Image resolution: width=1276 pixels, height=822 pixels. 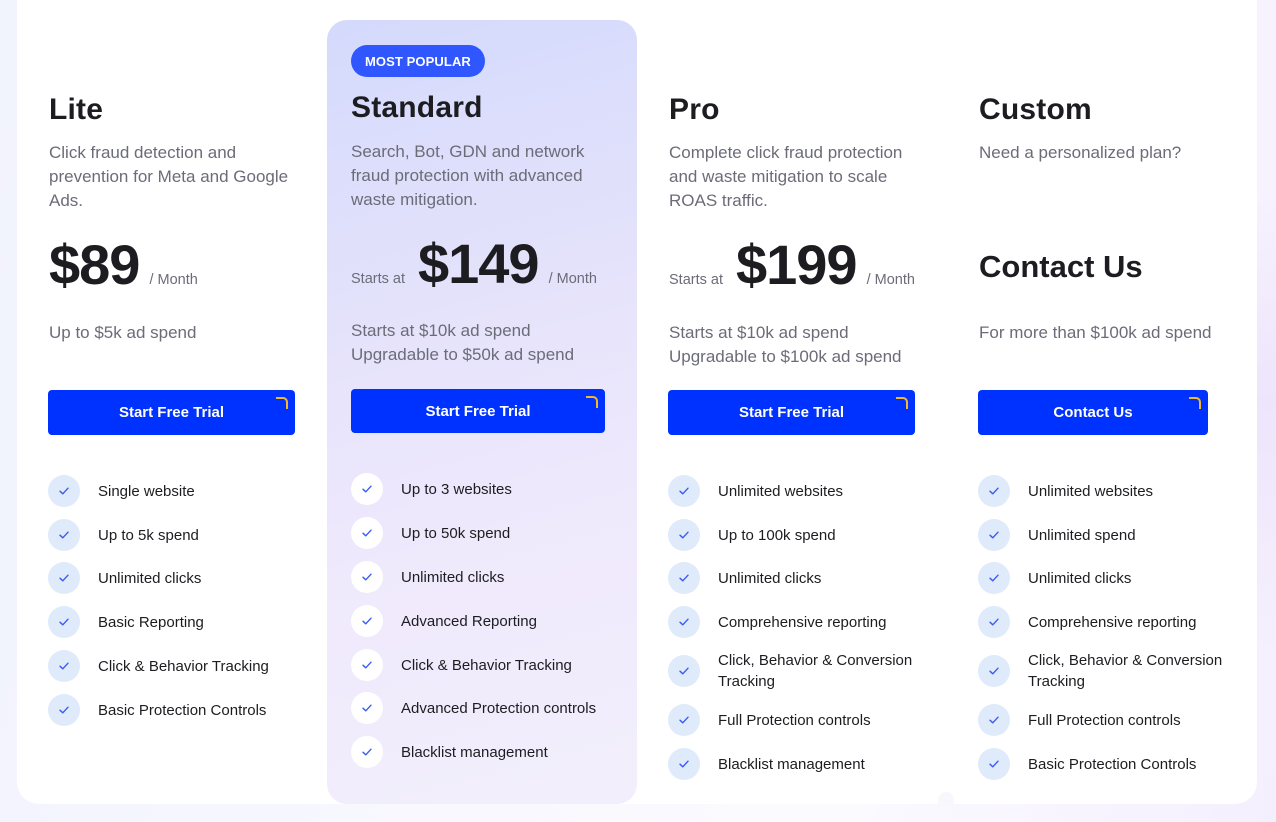 I want to click on price: $89, so click(x=94, y=264).